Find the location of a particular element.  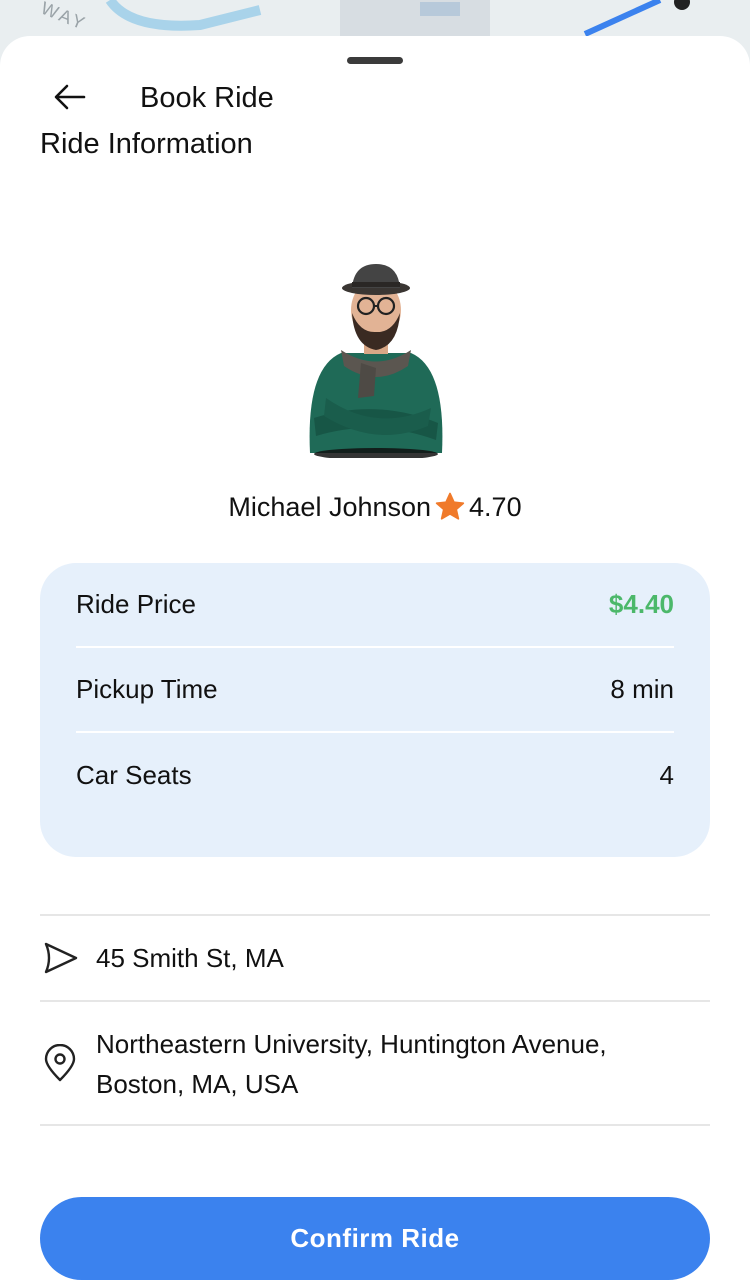

pickup-time-value: 8 min is located at coordinates (642, 689).